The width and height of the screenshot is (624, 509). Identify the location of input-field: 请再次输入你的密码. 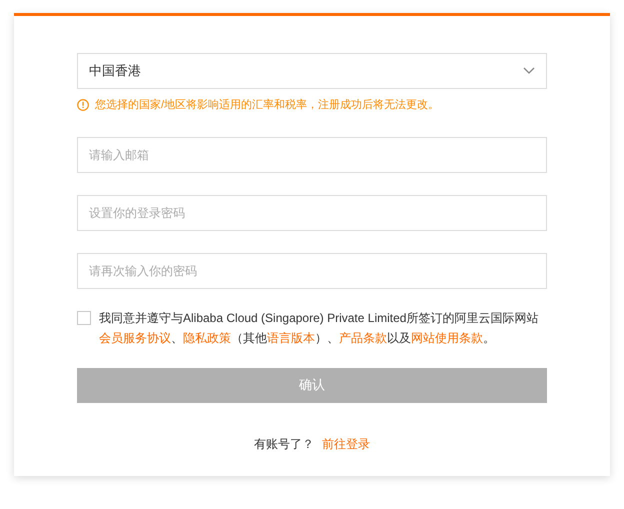
(312, 270).